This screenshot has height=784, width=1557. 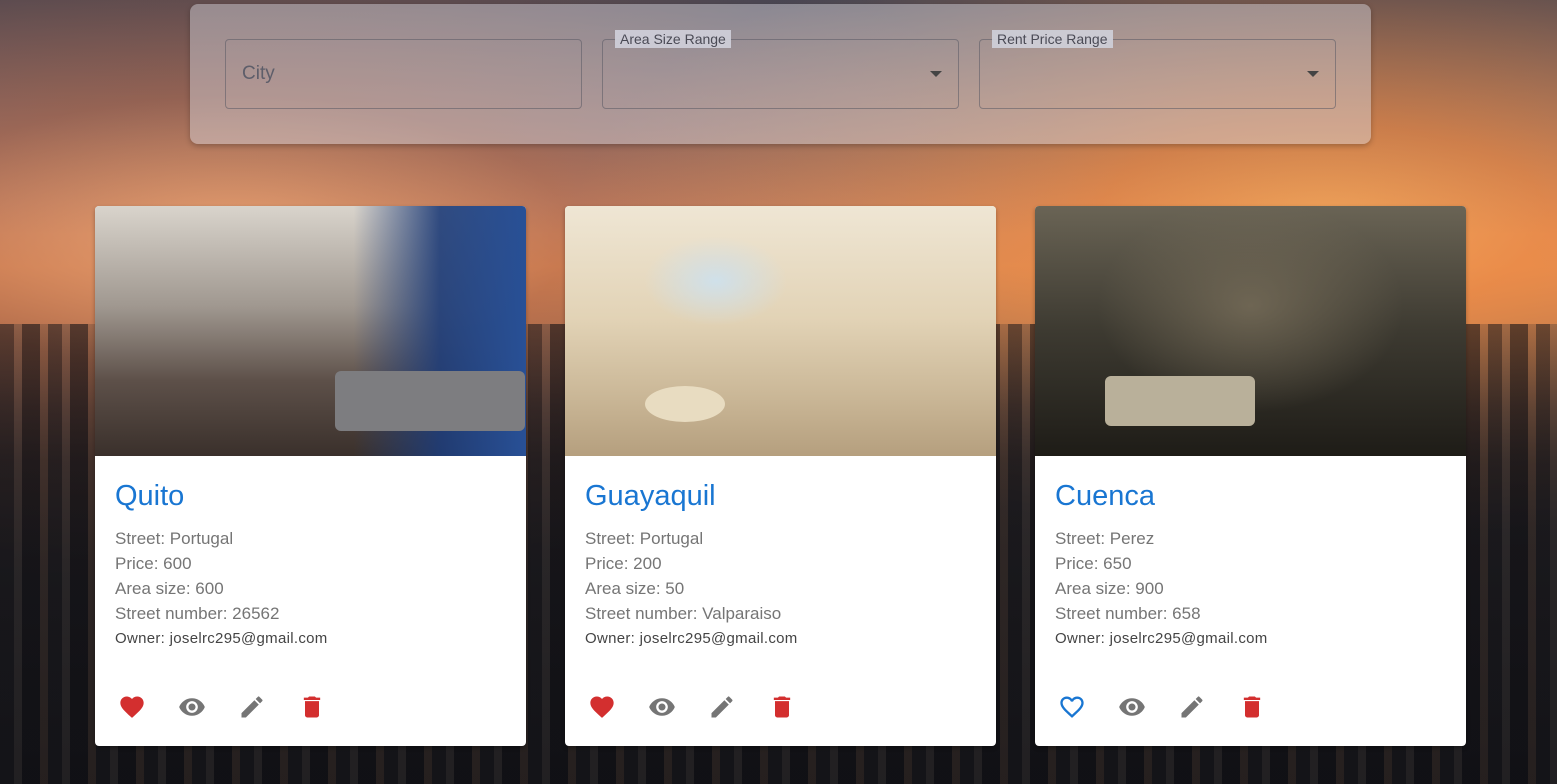 What do you see at coordinates (1157, 69) in the screenshot?
I see `rent-price-range-select: Rent Price Range` at bounding box center [1157, 69].